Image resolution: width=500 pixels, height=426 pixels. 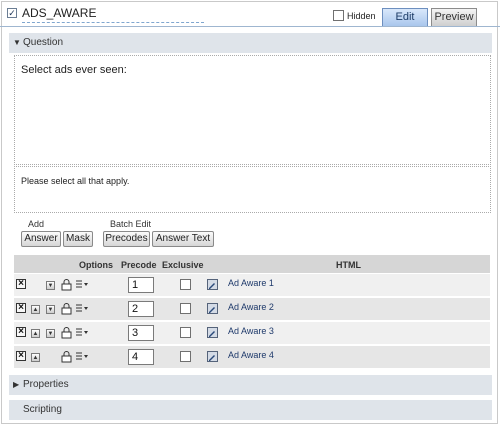 I want to click on question-instruction-field: Please select all that apply., so click(x=252, y=189).